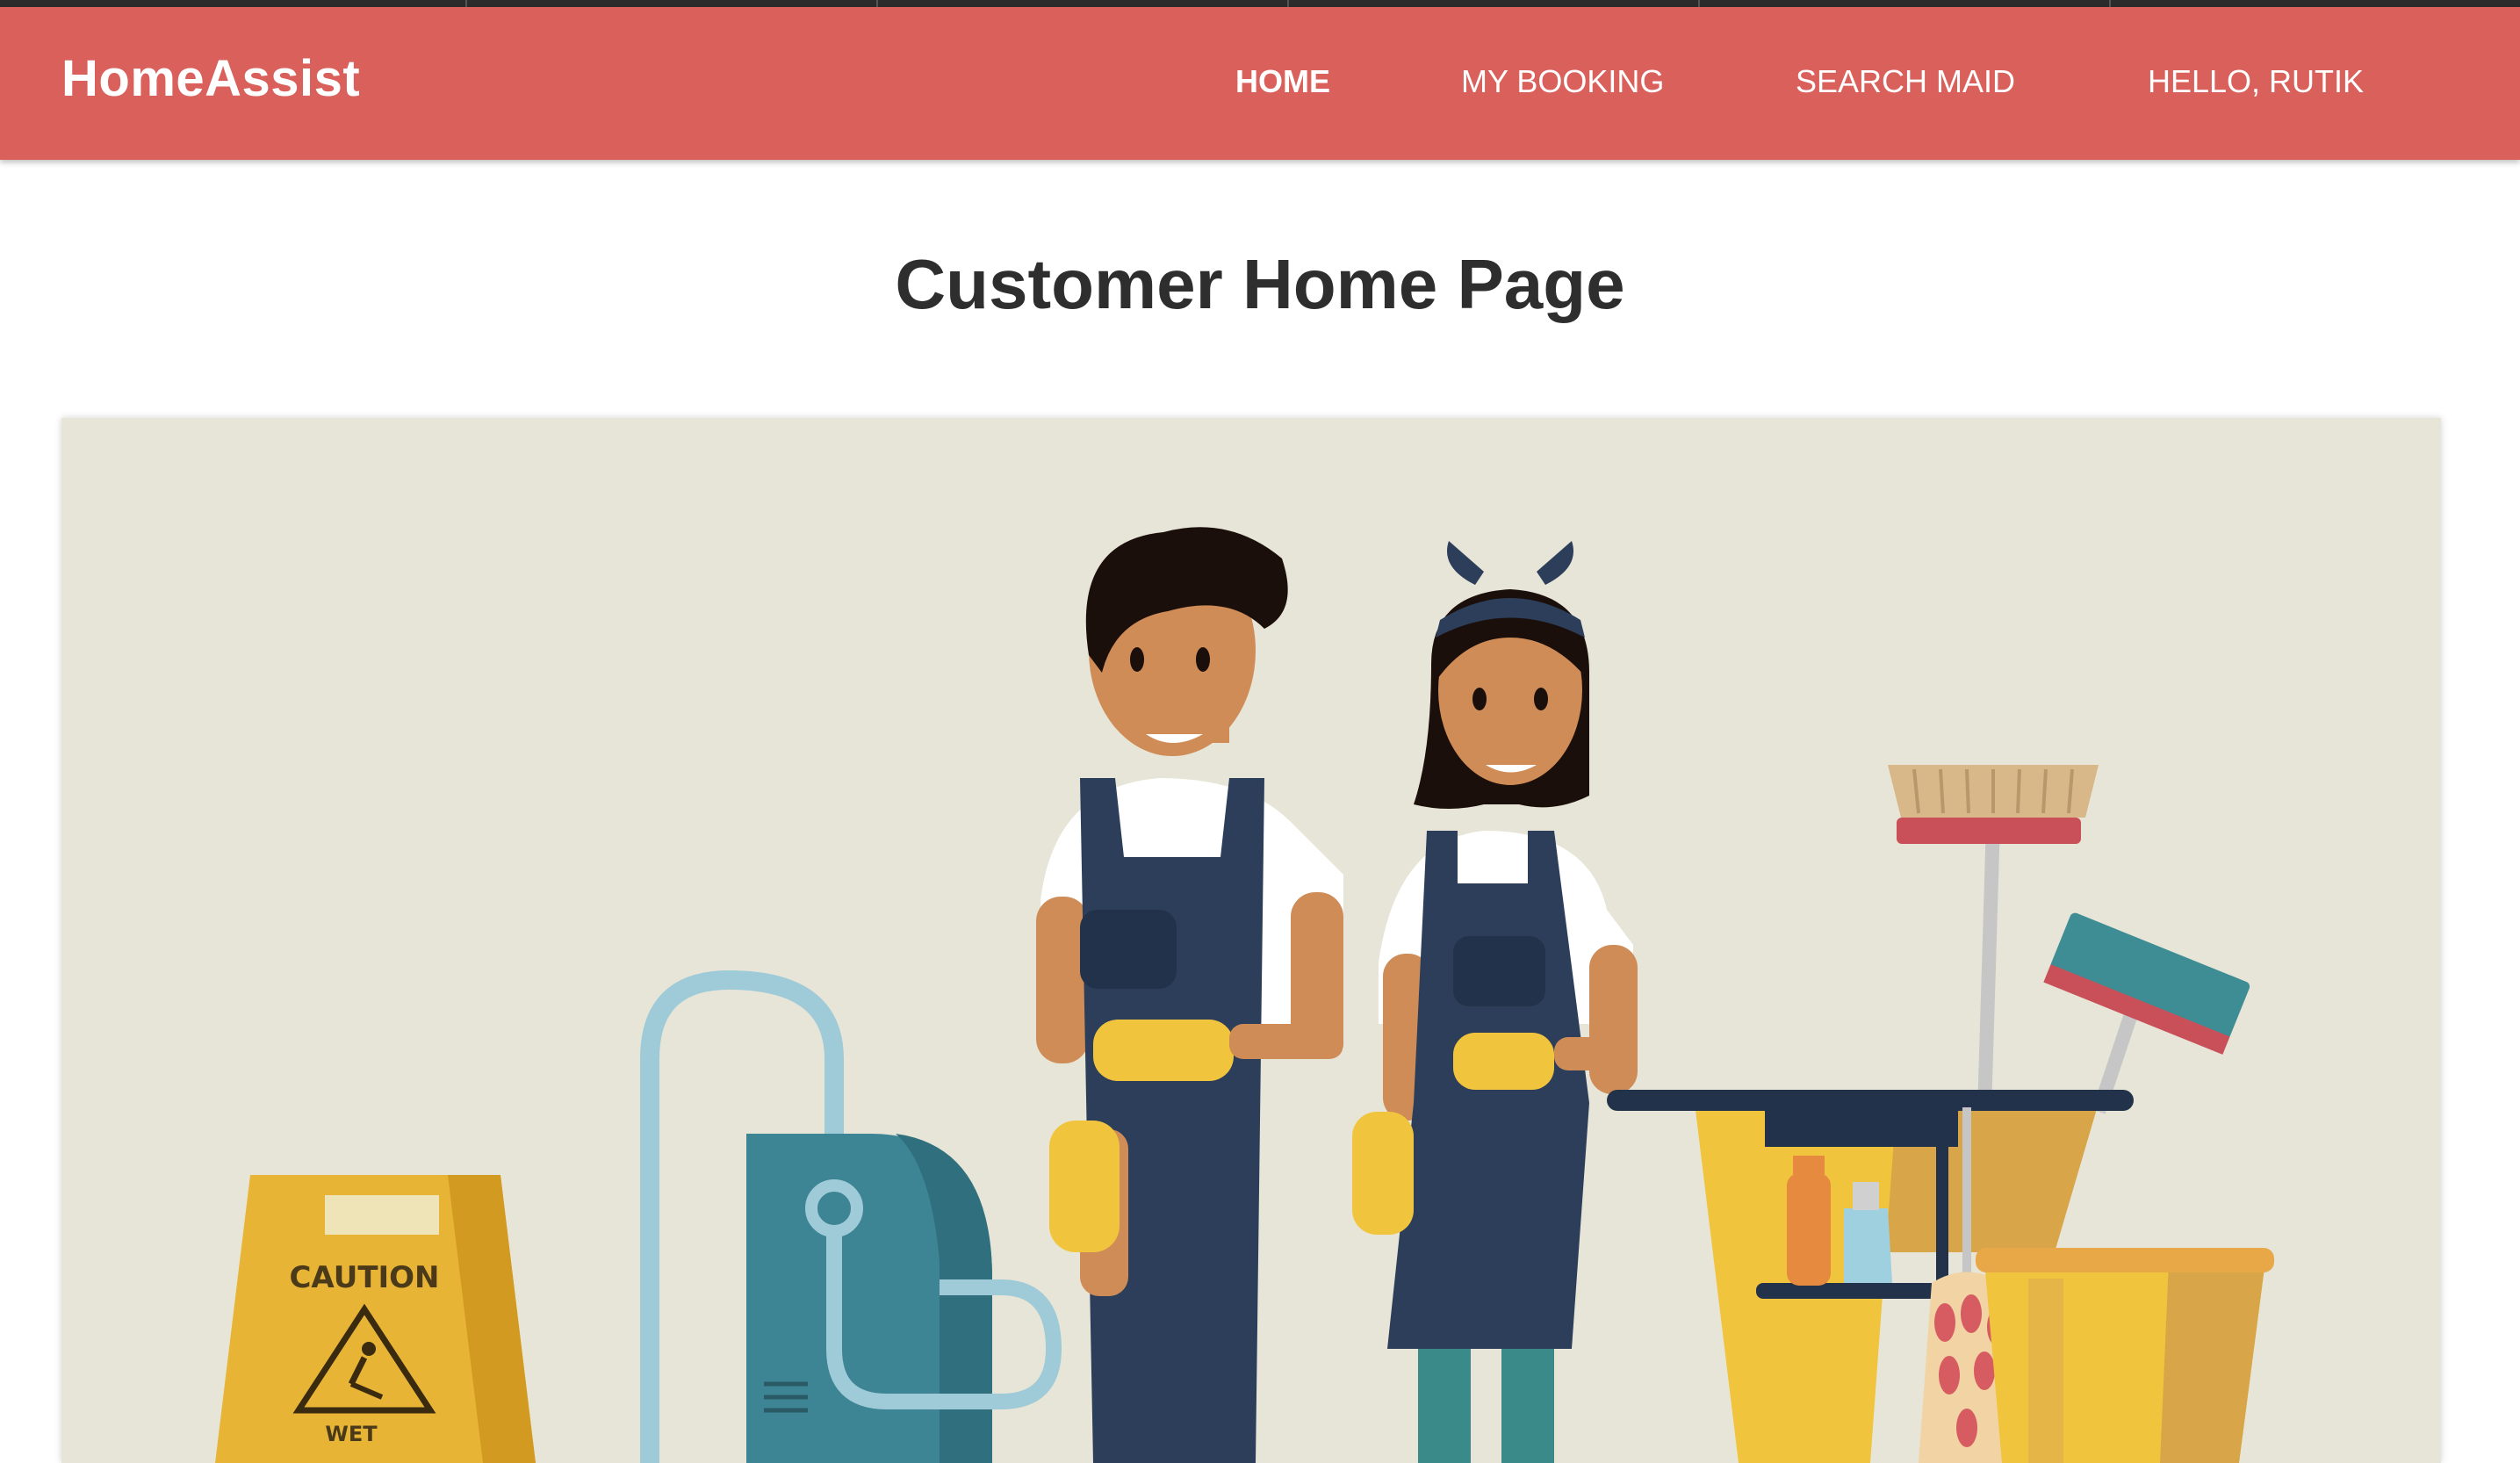  What do you see at coordinates (1260, 3) in the screenshot?
I see `browser-tab-strip` at bounding box center [1260, 3].